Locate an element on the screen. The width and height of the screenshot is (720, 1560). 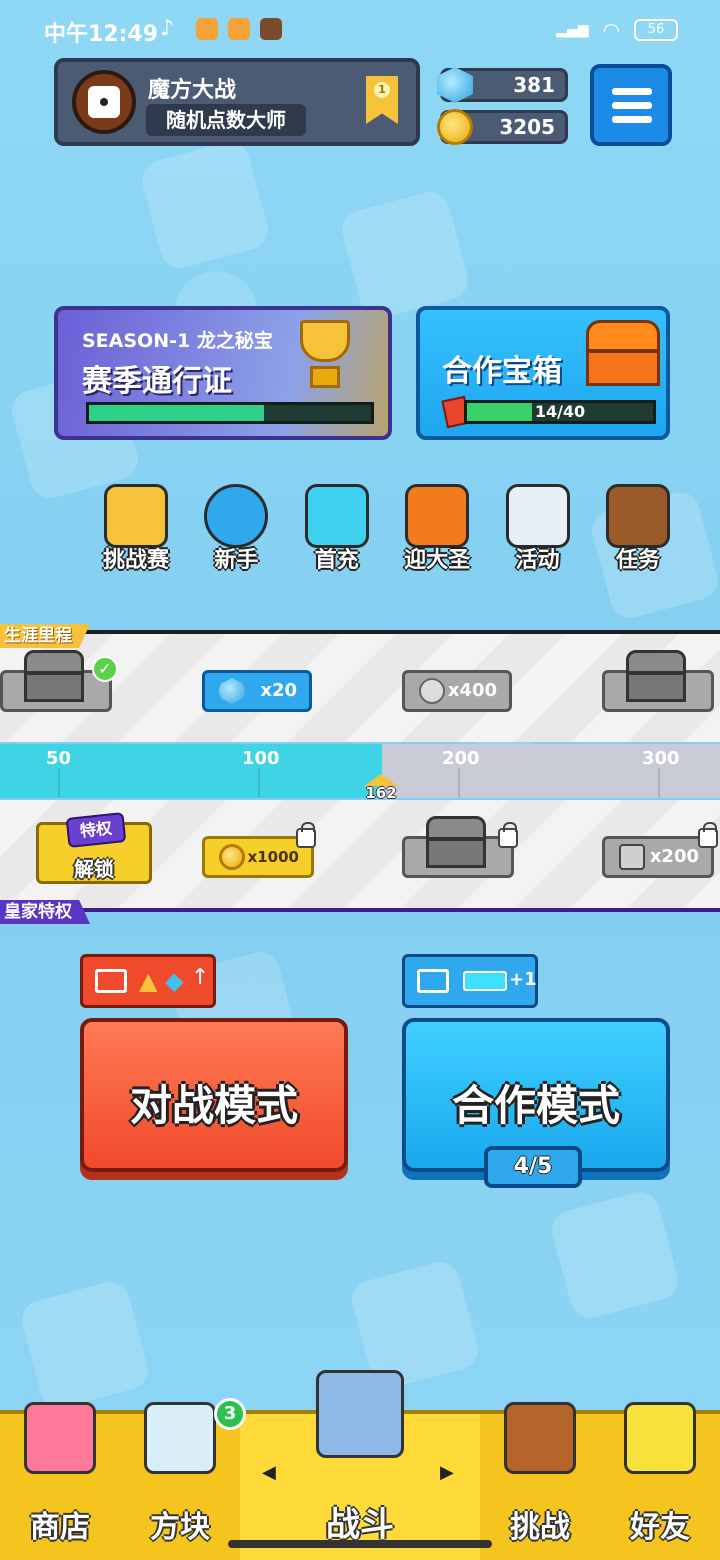
hex-gem-icon is located at coordinates (632, 857).